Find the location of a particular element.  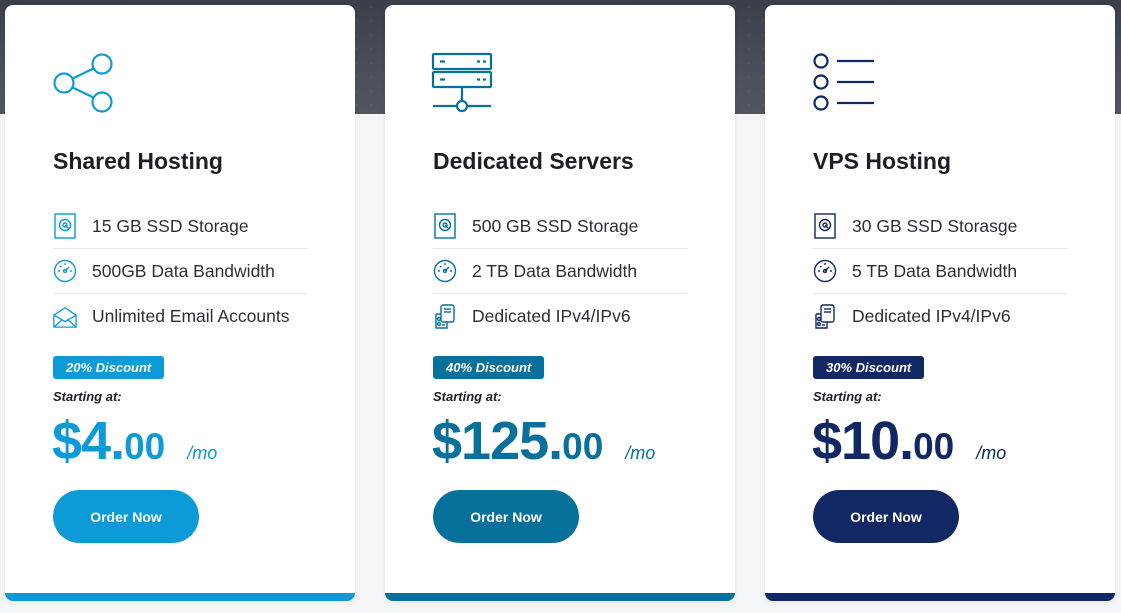

price: $4. 00 /mo is located at coordinates (134, 441).